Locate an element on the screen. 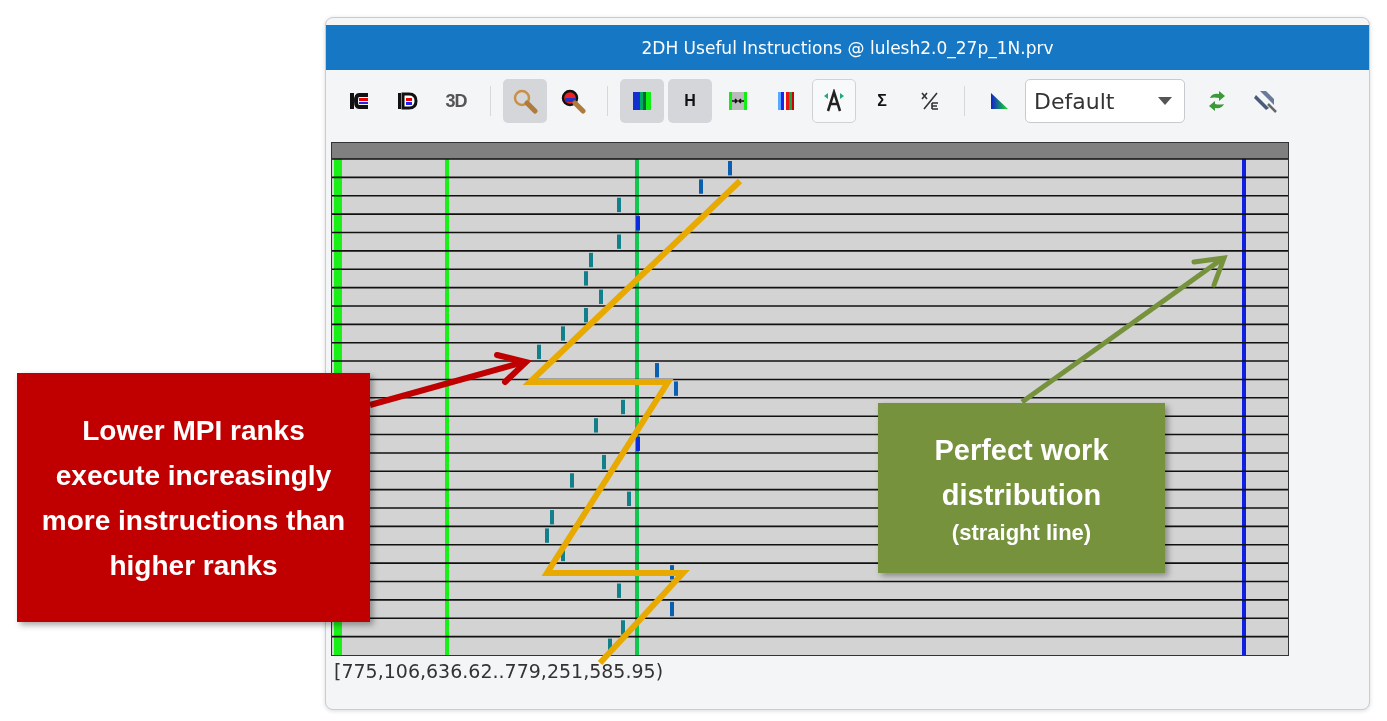  gradient-button is located at coordinates (642, 101).